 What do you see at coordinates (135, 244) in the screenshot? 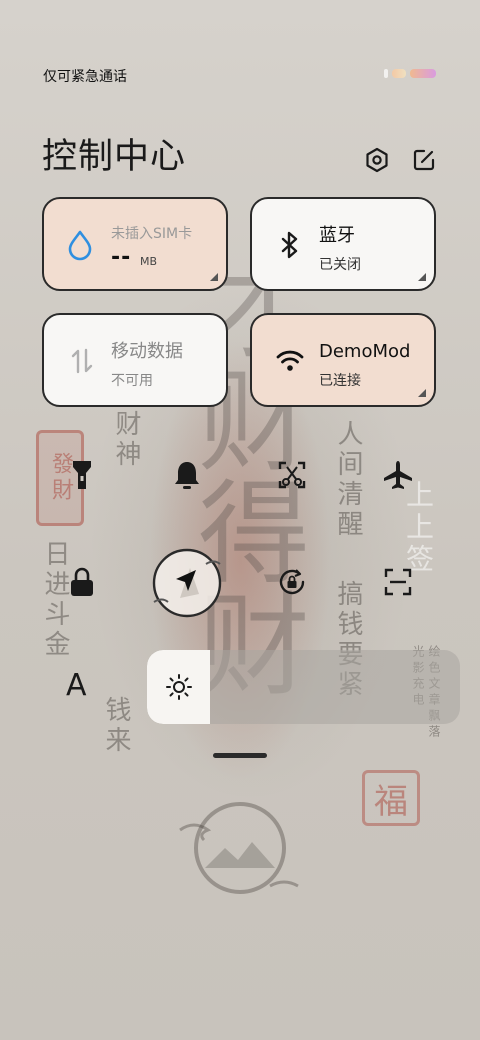
I see `data-usage-tile: 未插入SIM卡 -- MB` at bounding box center [135, 244].